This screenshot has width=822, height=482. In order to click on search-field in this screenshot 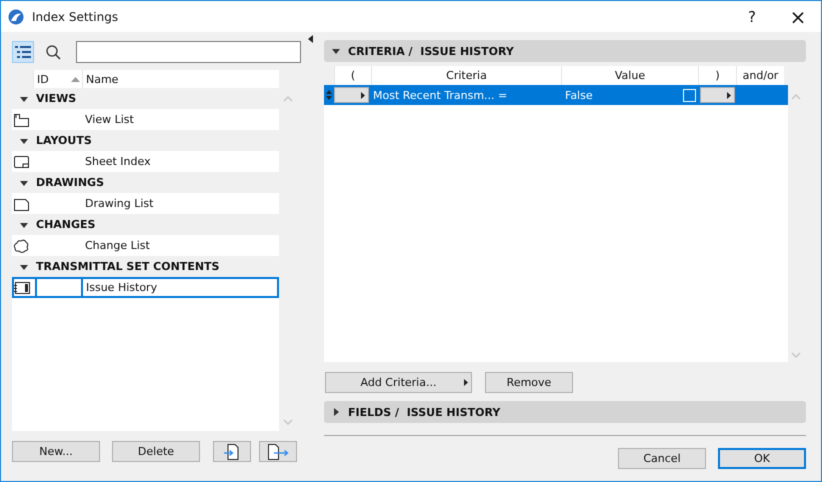, I will do `click(188, 52)`.